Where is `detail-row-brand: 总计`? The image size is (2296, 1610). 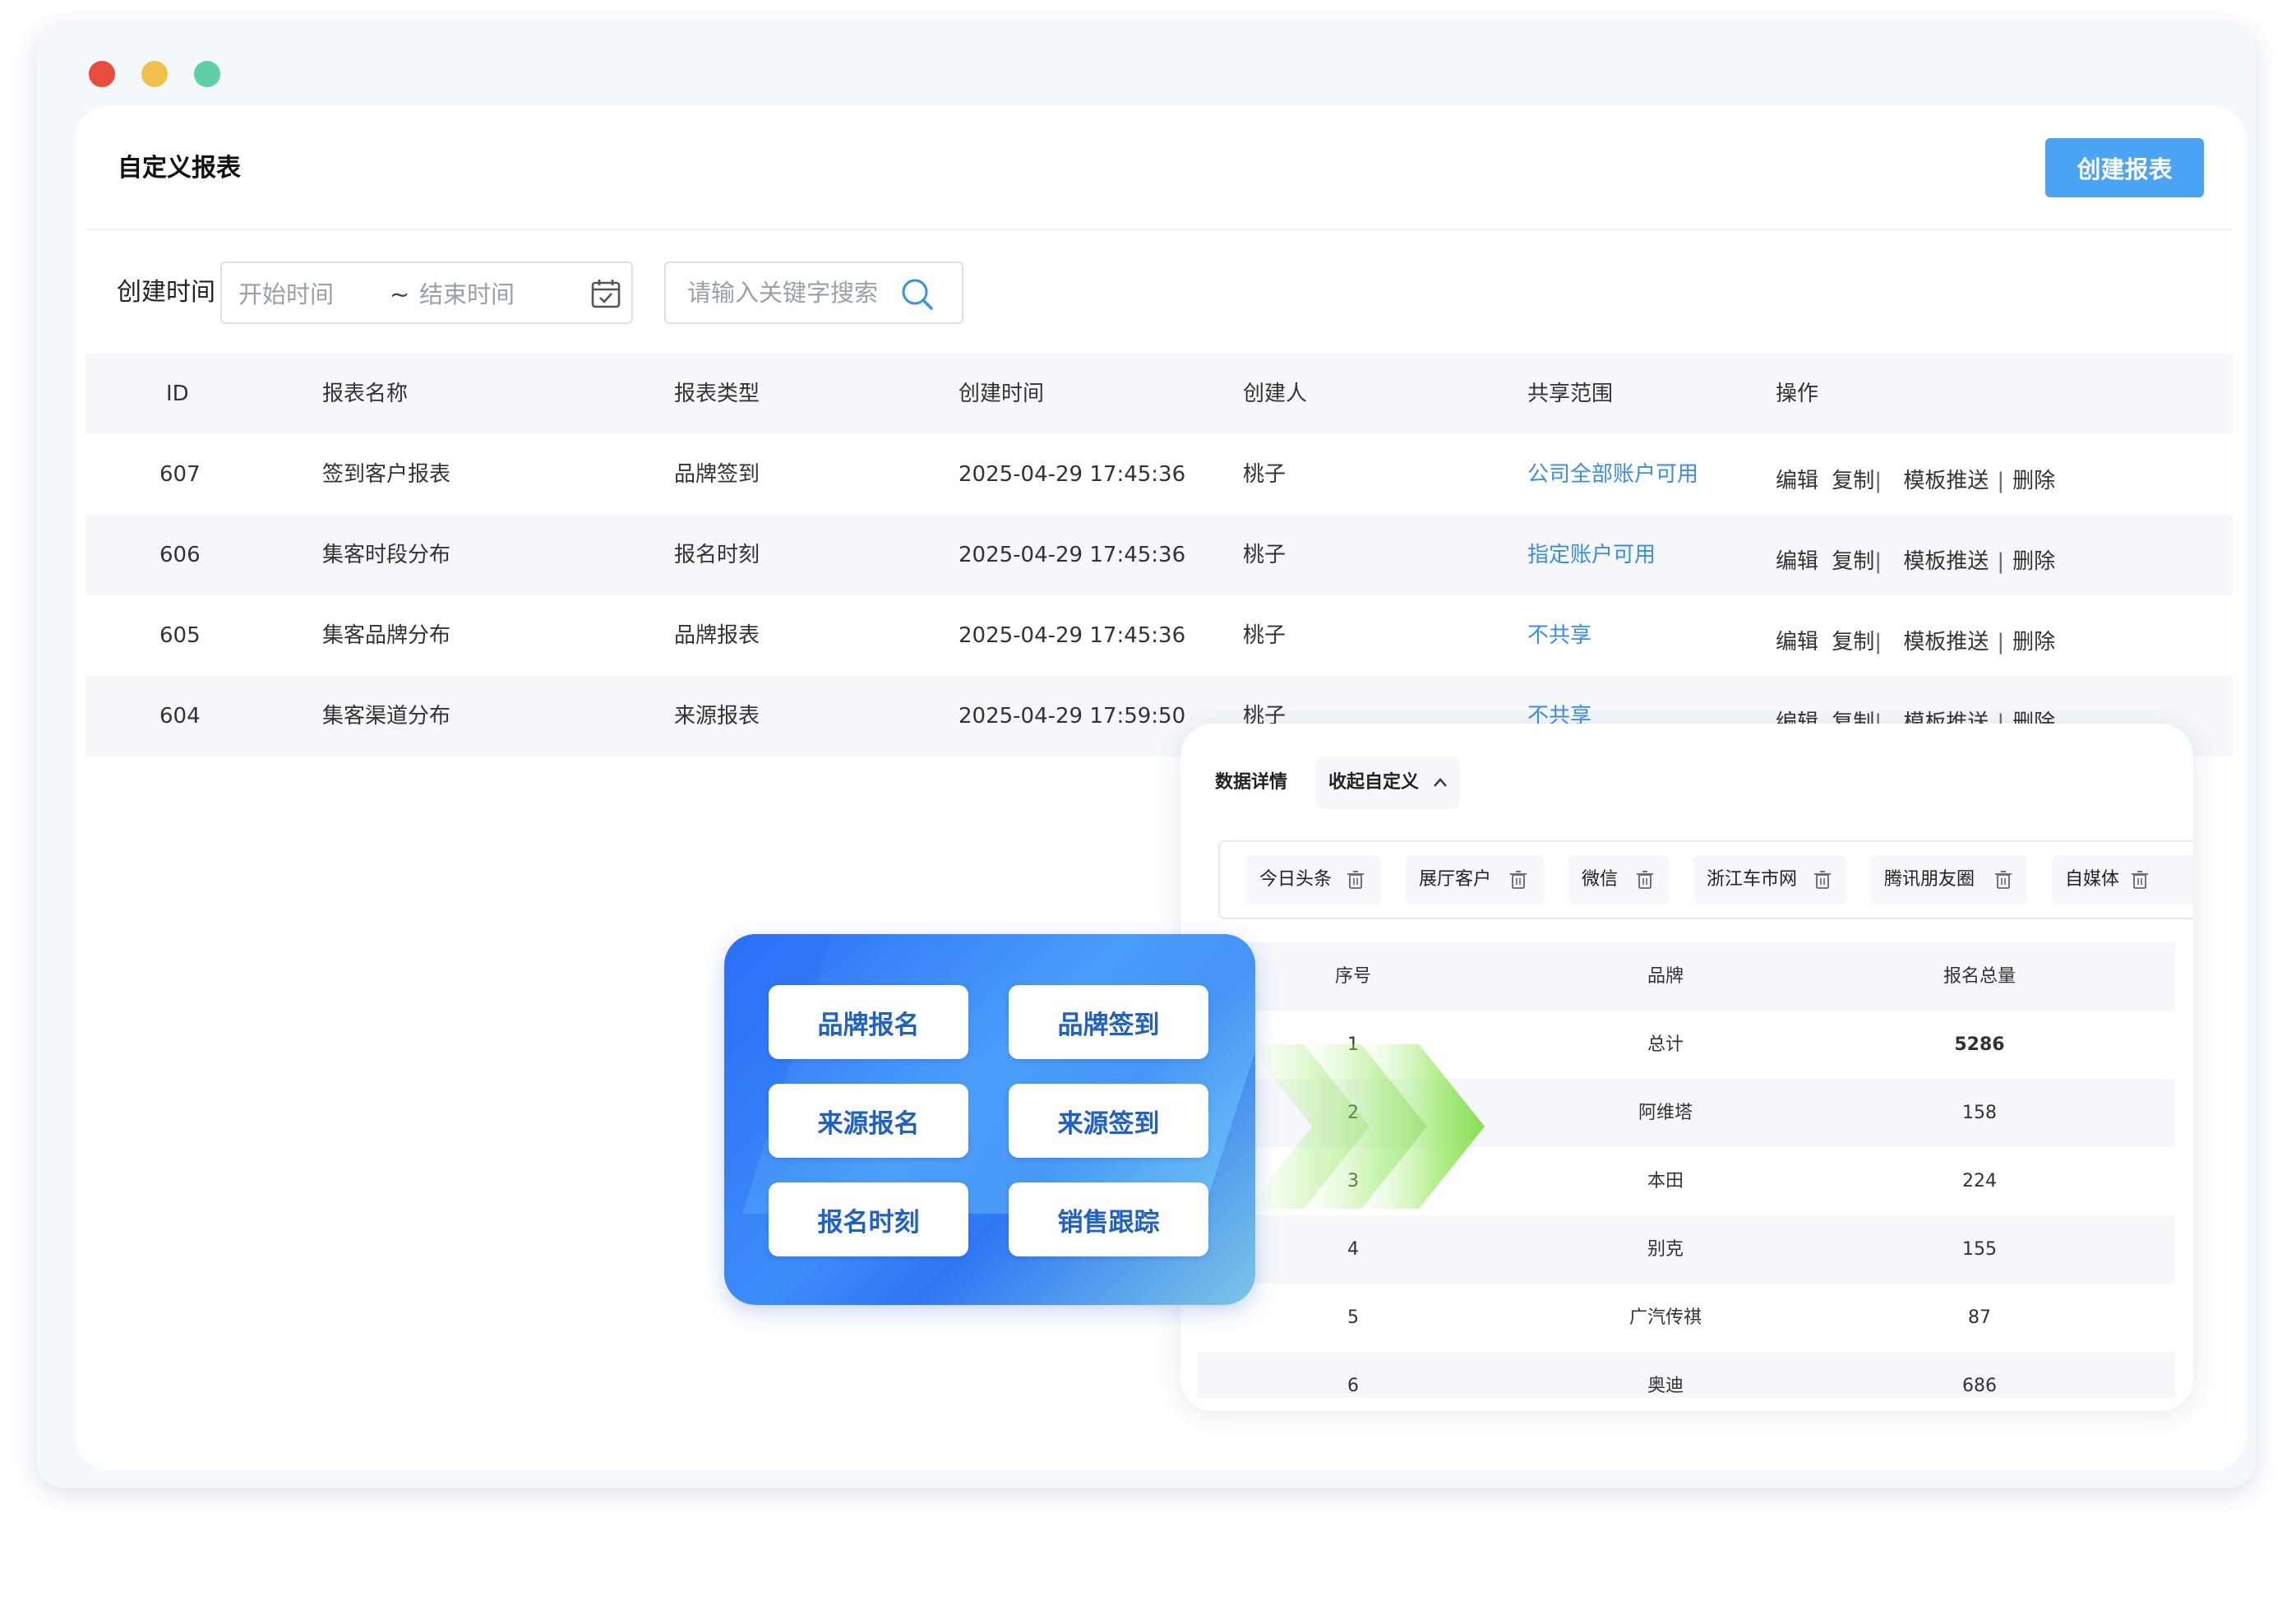 detail-row-brand: 总计 is located at coordinates (1665, 1044).